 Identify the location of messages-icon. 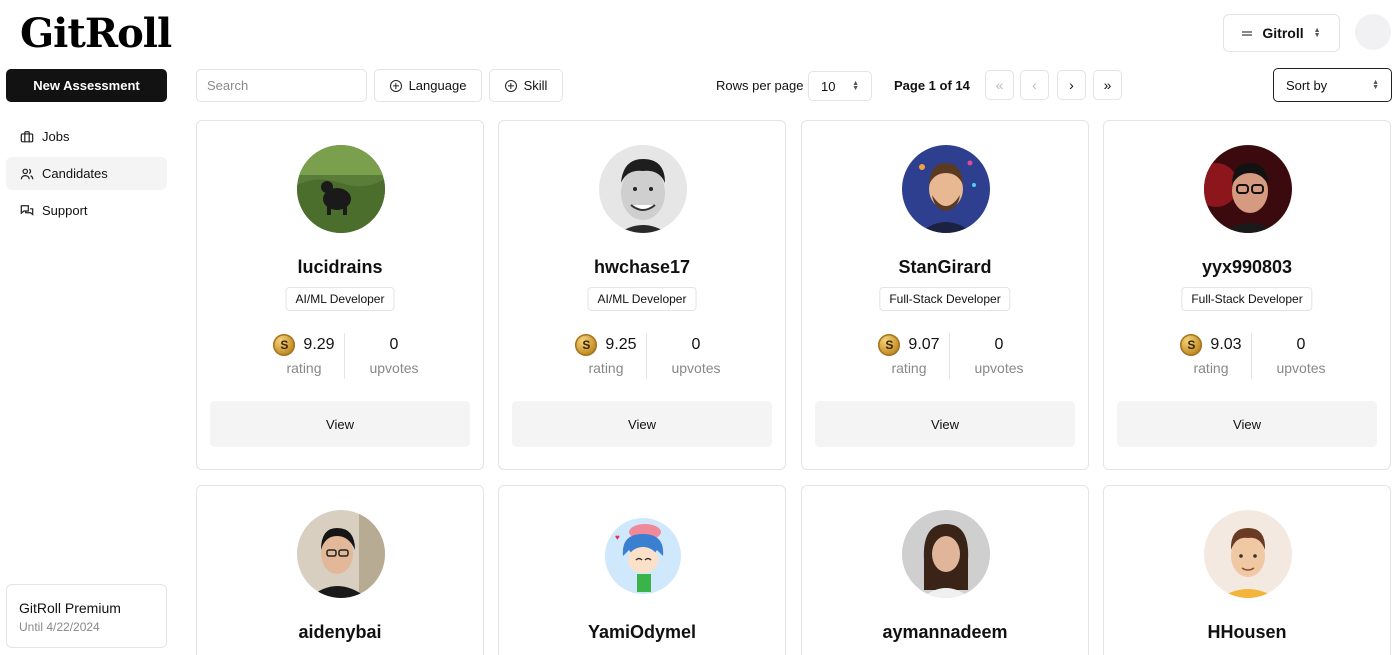
(27, 210).